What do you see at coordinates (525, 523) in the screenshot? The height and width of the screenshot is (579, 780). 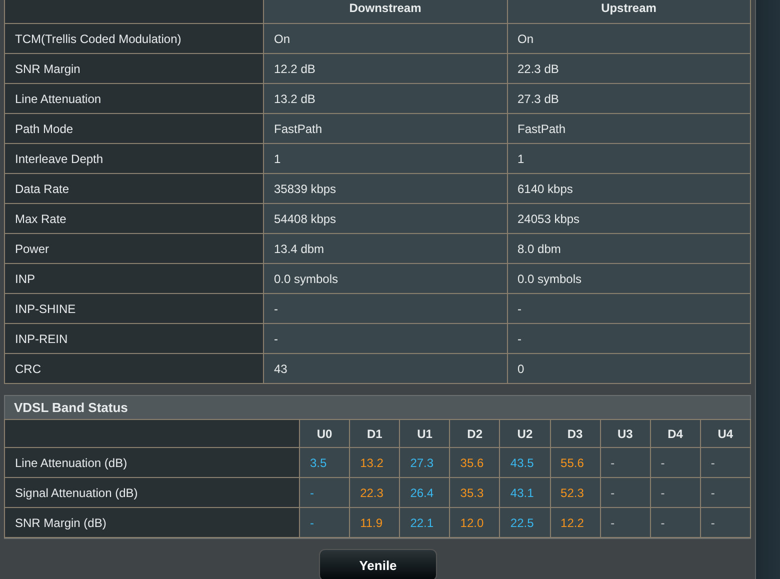 I see `table-cell: 22.5` at bounding box center [525, 523].